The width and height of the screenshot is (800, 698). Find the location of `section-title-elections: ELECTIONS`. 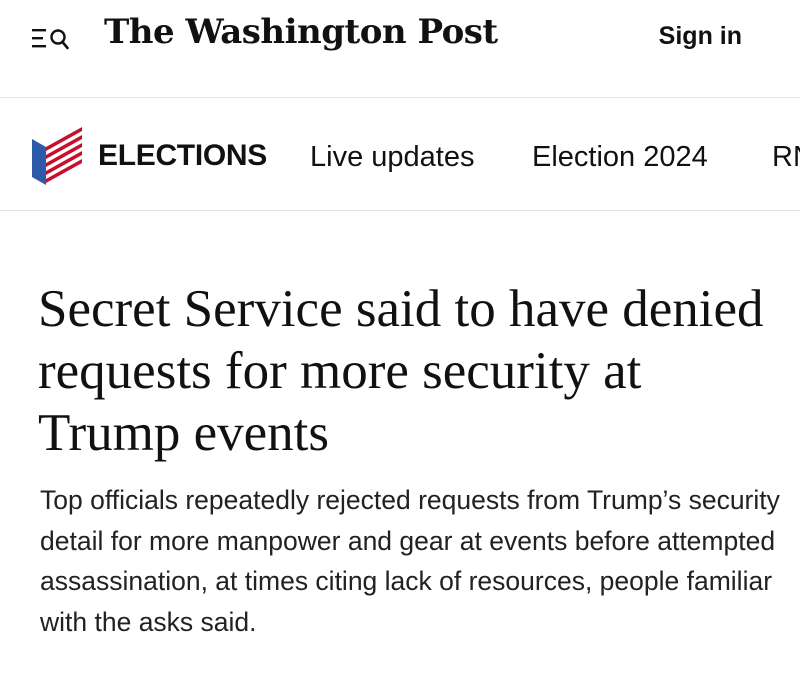

section-title-elections: ELECTIONS is located at coordinates (182, 156).